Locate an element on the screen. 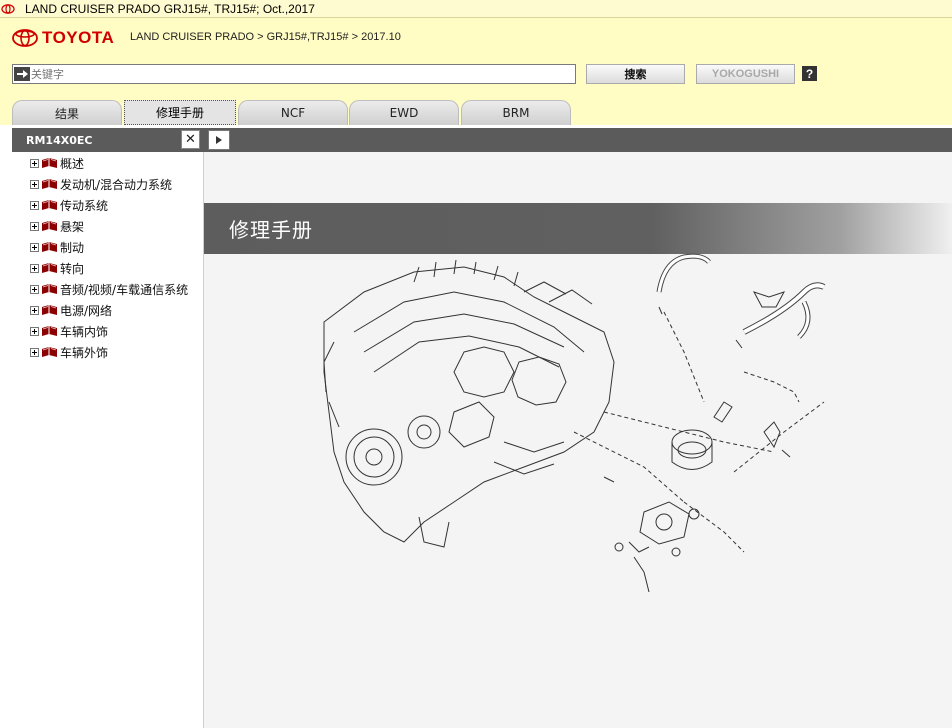 Image resolution: width=952 pixels, height=728 pixels. tree-item-steering: 转向 is located at coordinates (57, 268).